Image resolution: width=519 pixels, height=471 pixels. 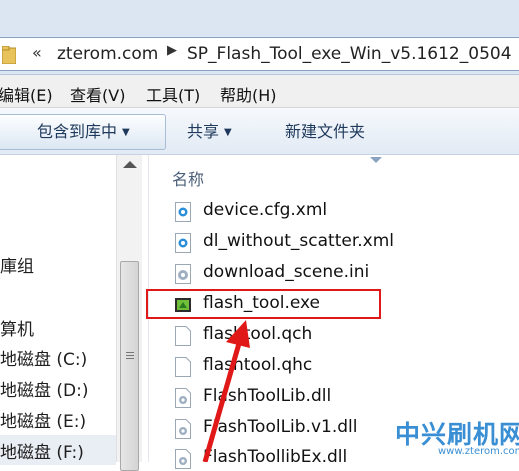 I want to click on nav-item-drive-e: 地磁盘 (E:), so click(x=43, y=419).